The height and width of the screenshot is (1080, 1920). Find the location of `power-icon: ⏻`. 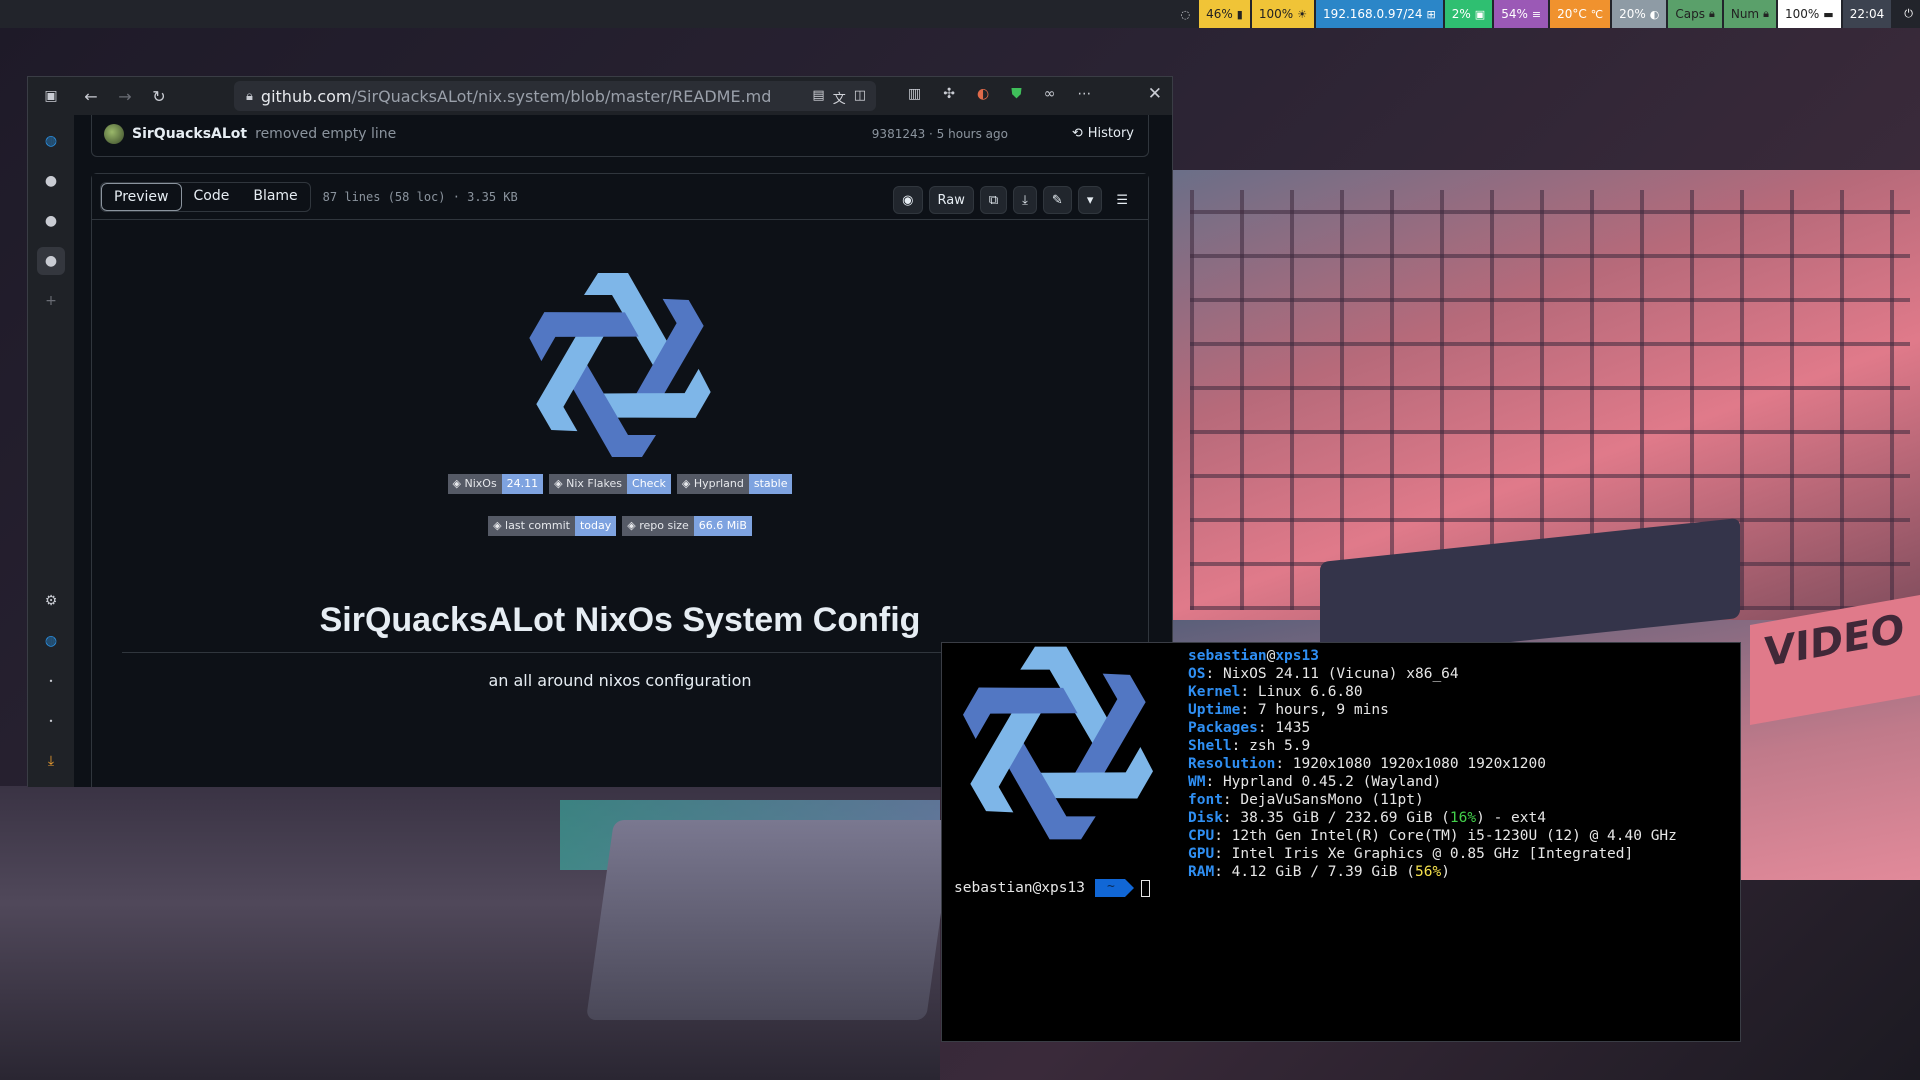

power-icon: ⏻ is located at coordinates (1908, 13).